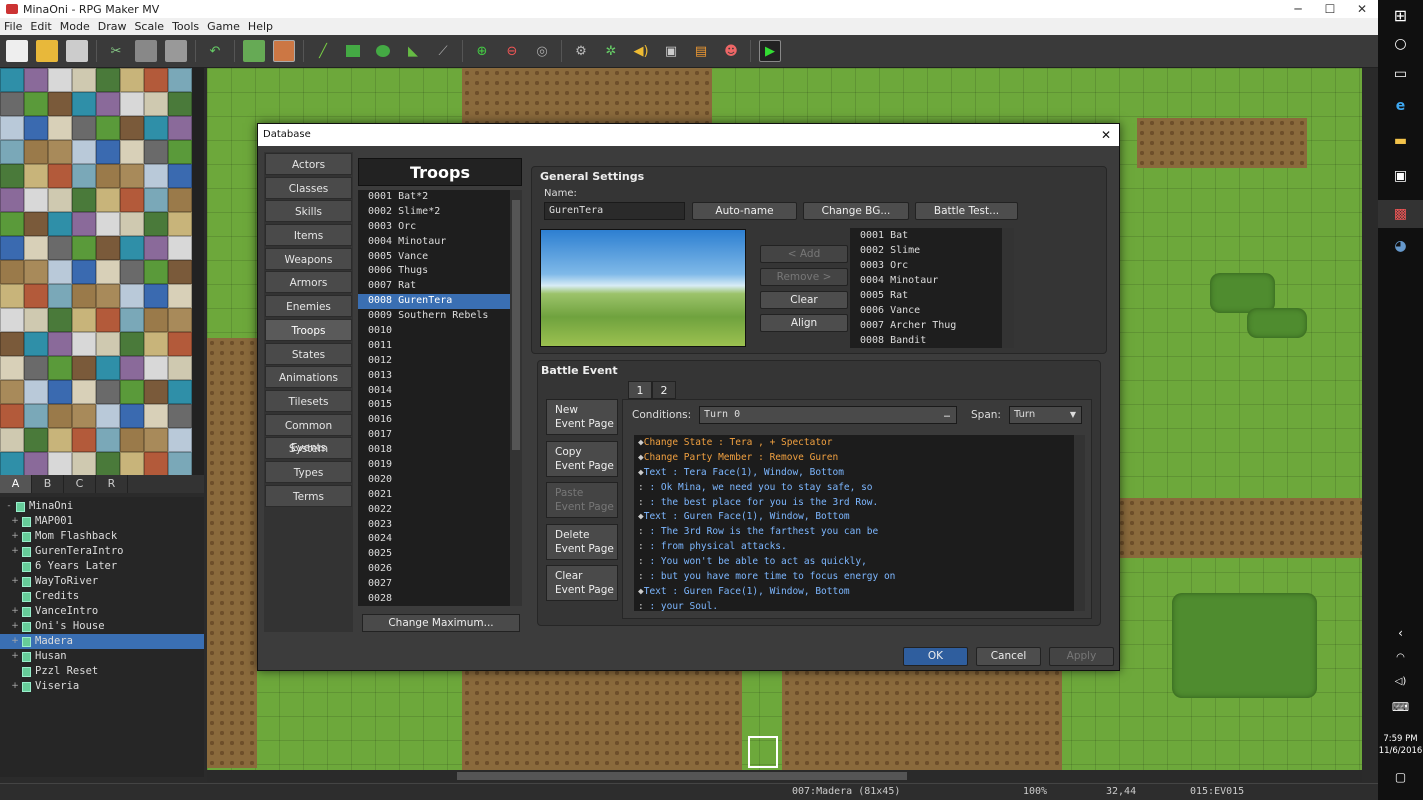 This screenshot has width=1423, height=800. I want to click on nav-terms: Terms, so click(308, 495).